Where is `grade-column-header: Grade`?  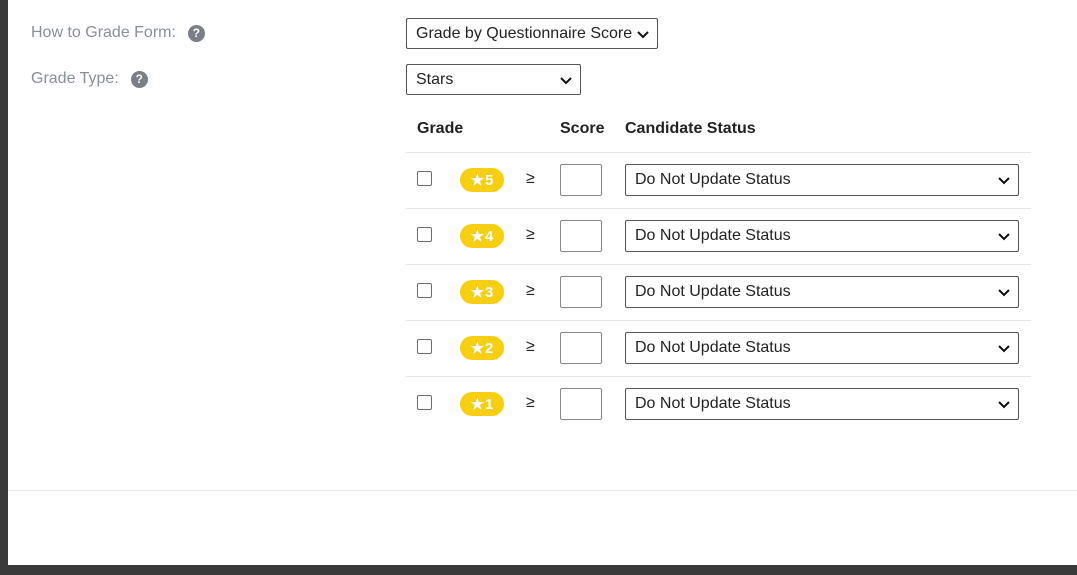 grade-column-header: Grade is located at coordinates (440, 128).